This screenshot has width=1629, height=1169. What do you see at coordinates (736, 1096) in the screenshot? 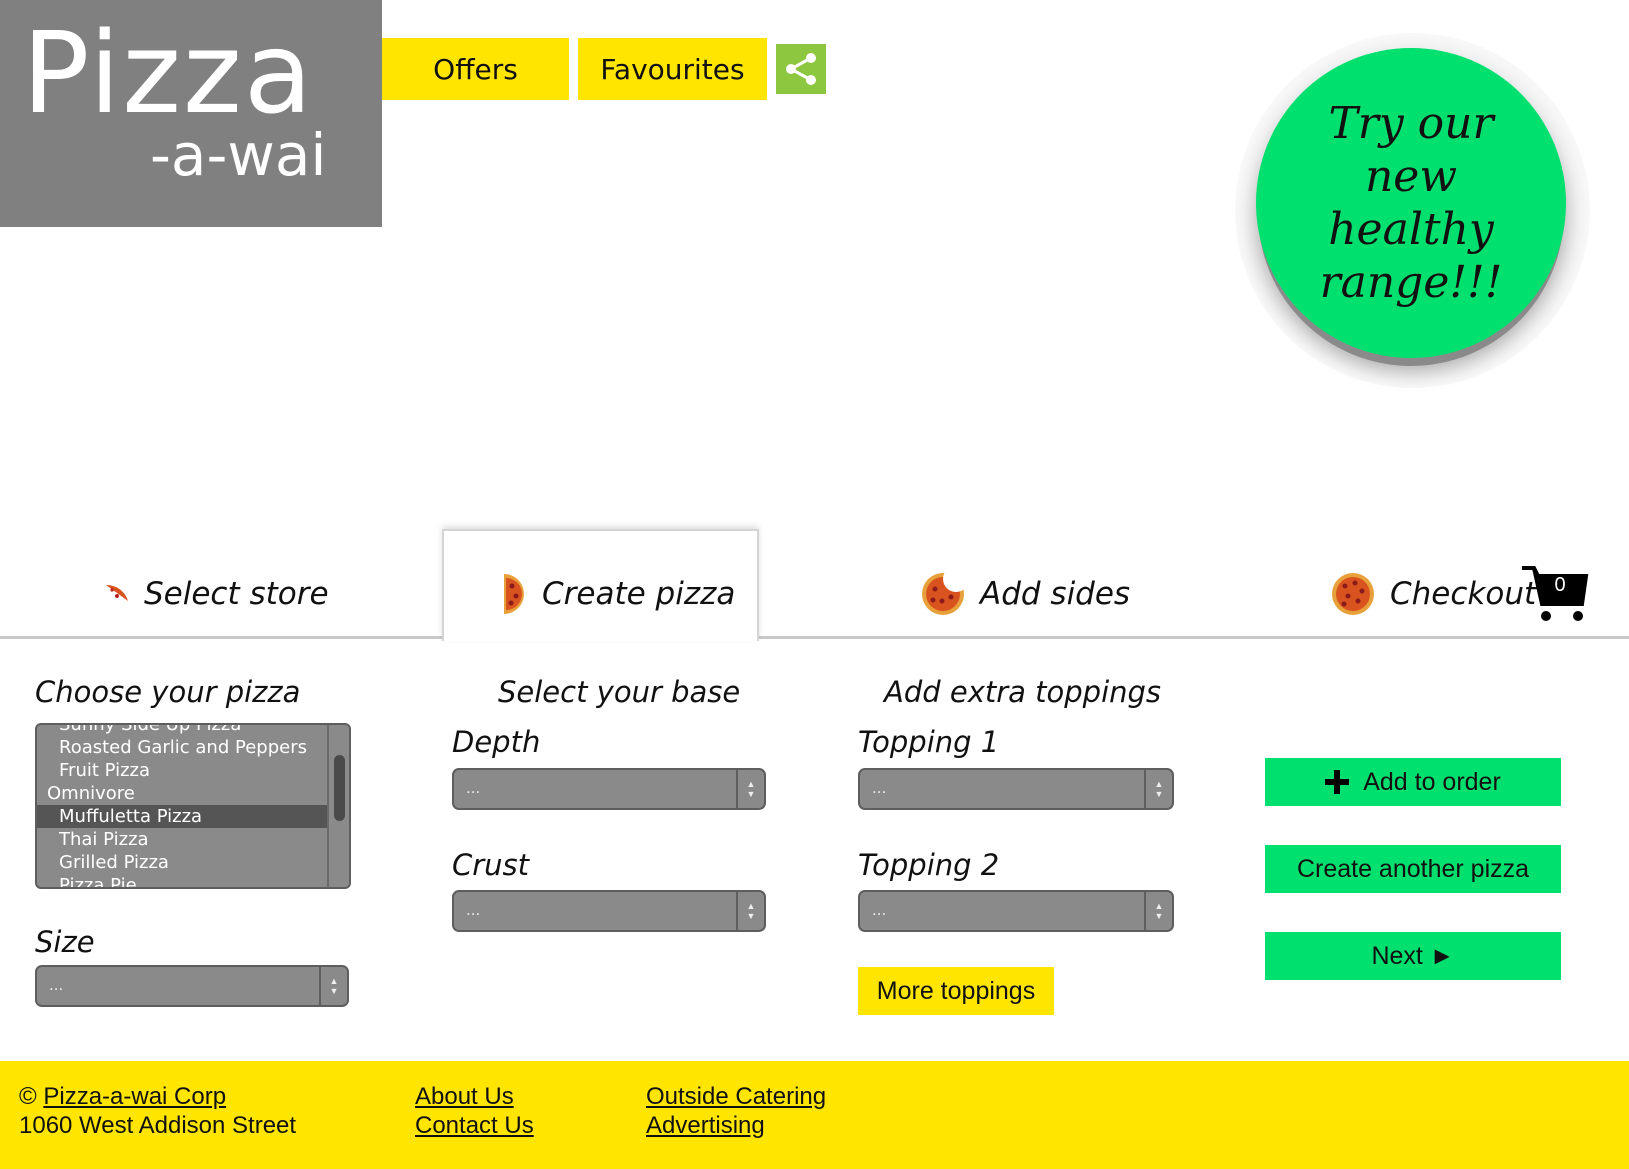
I see `outside-catering-link: Outside Catering` at bounding box center [736, 1096].